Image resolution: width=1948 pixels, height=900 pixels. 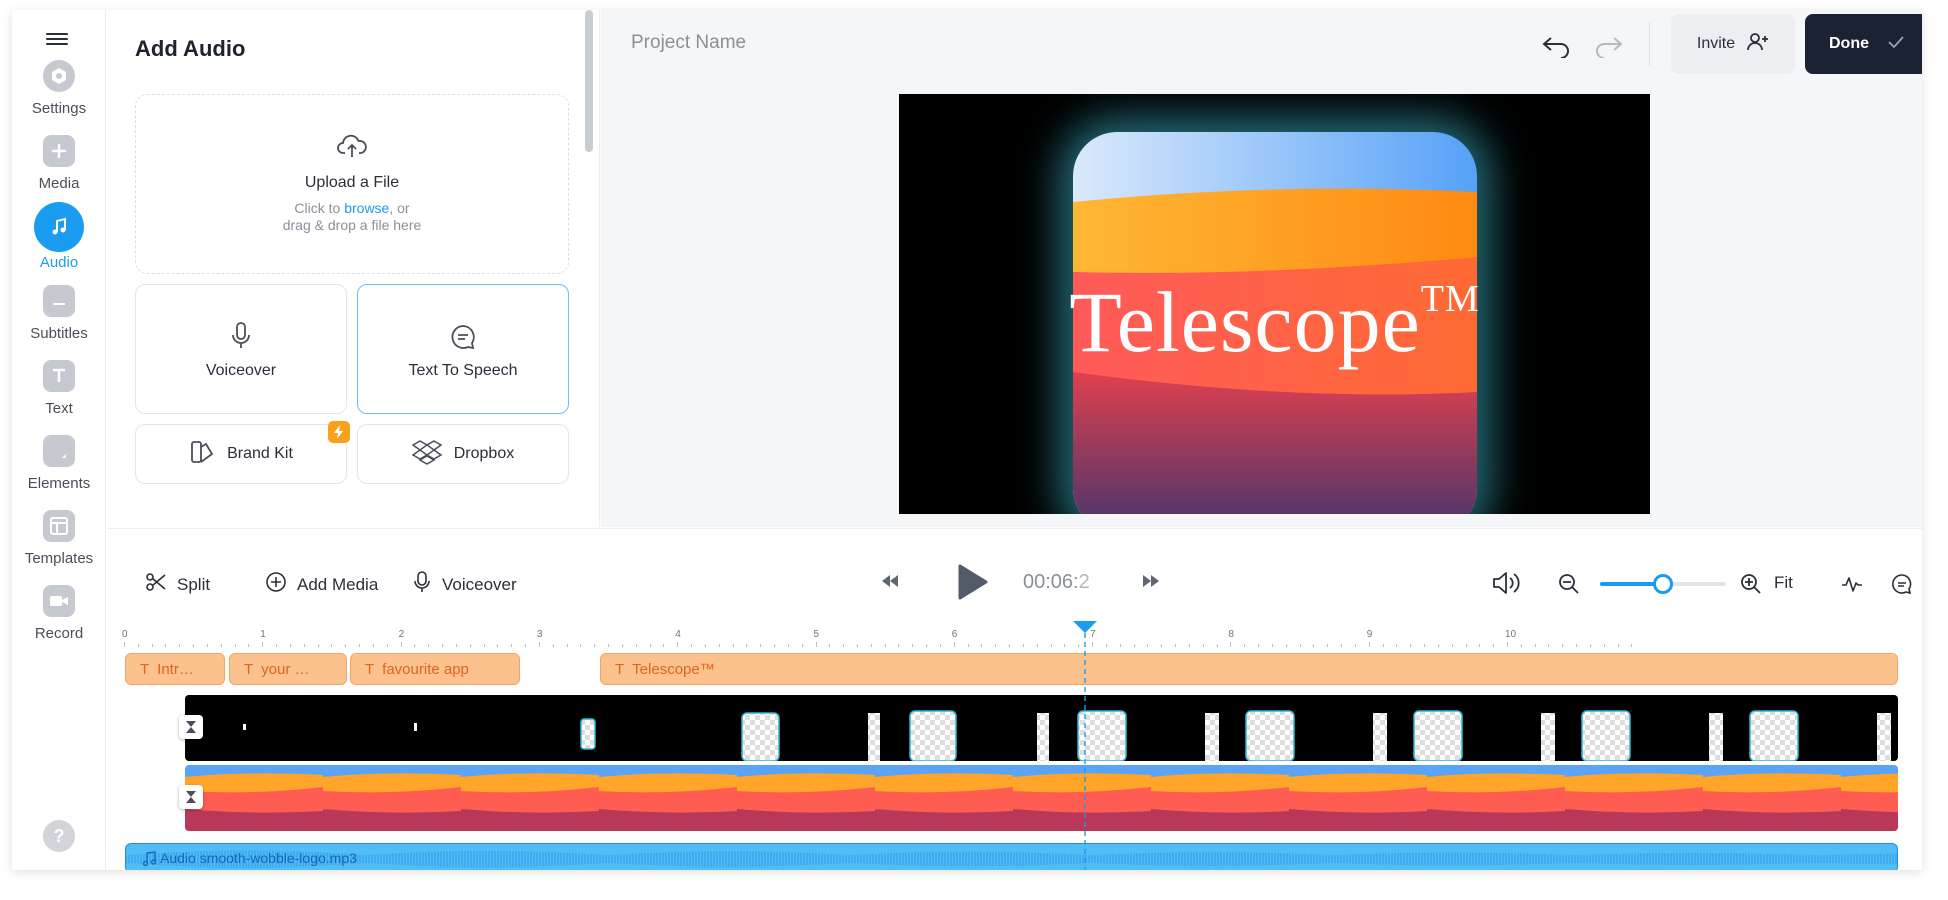 What do you see at coordinates (59, 625) in the screenshot?
I see `rail-item-record: Record` at bounding box center [59, 625].